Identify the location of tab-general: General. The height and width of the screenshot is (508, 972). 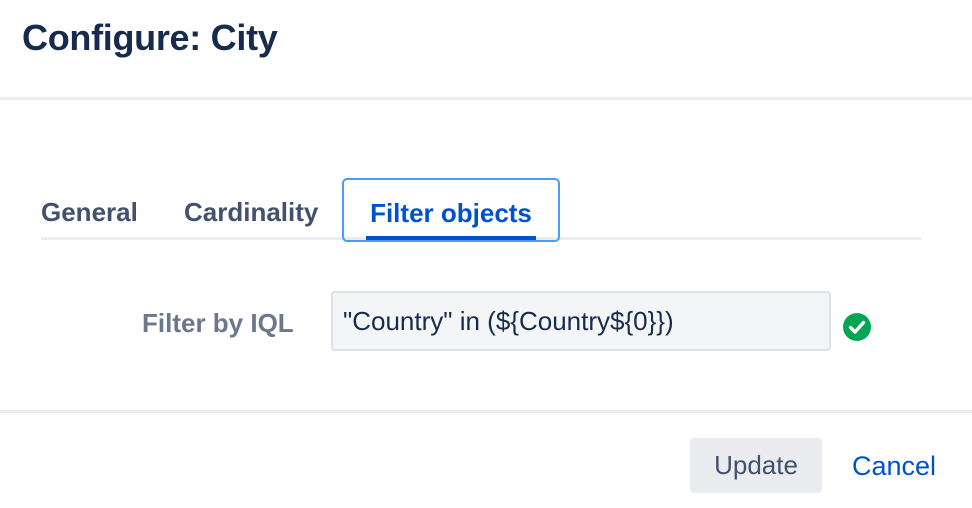
(89, 209).